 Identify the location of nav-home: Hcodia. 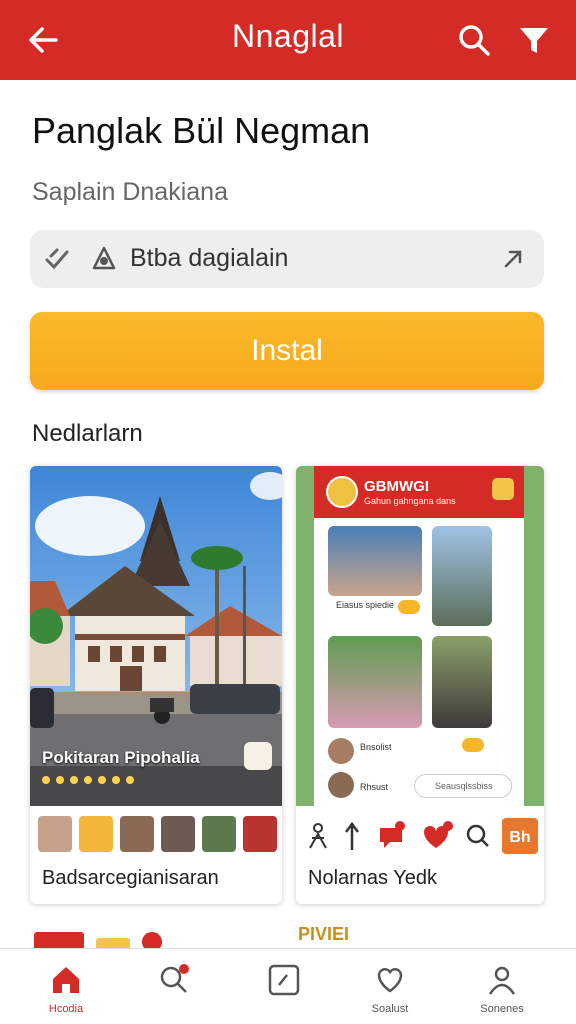
(66, 989).